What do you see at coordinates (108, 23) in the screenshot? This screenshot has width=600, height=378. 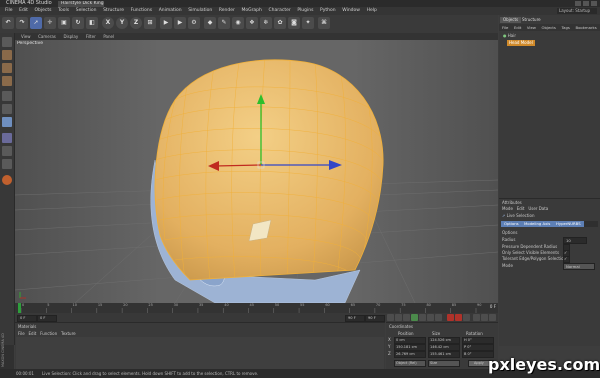 I see `axis-x-button: X` at bounding box center [108, 23].